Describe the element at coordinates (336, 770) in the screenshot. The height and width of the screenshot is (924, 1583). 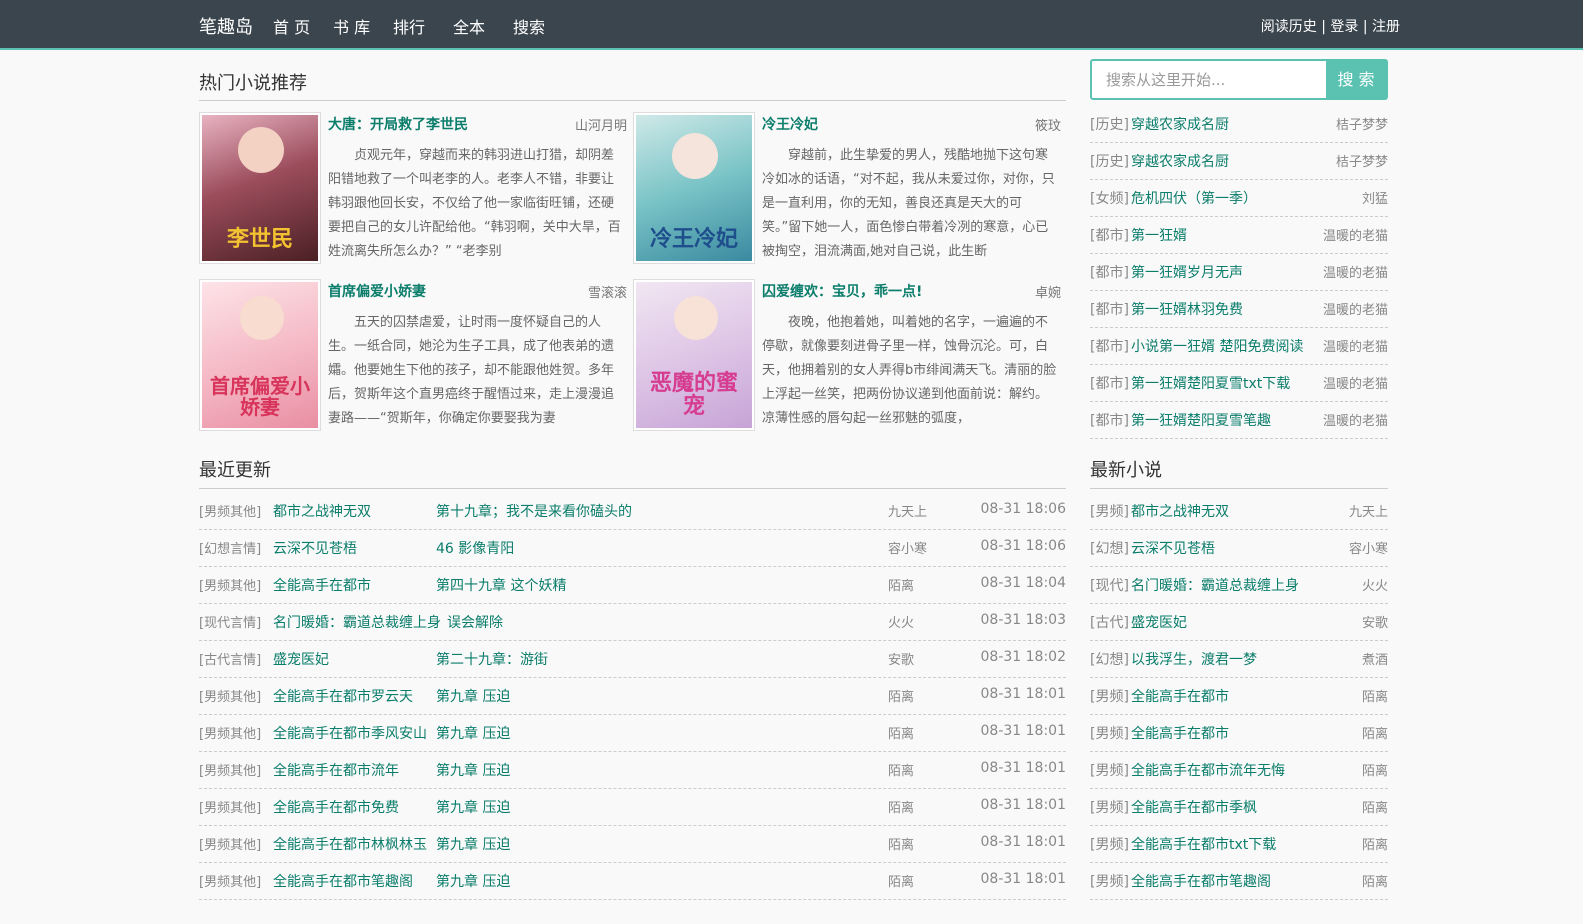
I see `book-title-link: 全能高手在都市流年` at that location.